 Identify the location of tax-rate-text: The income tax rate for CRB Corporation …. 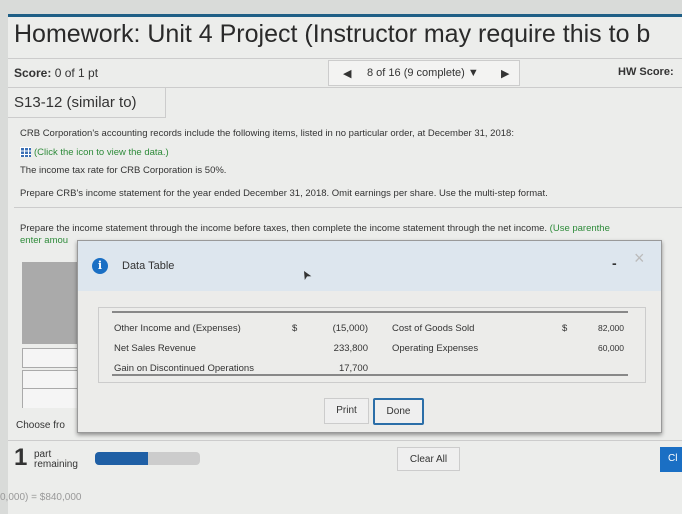
(123, 170).